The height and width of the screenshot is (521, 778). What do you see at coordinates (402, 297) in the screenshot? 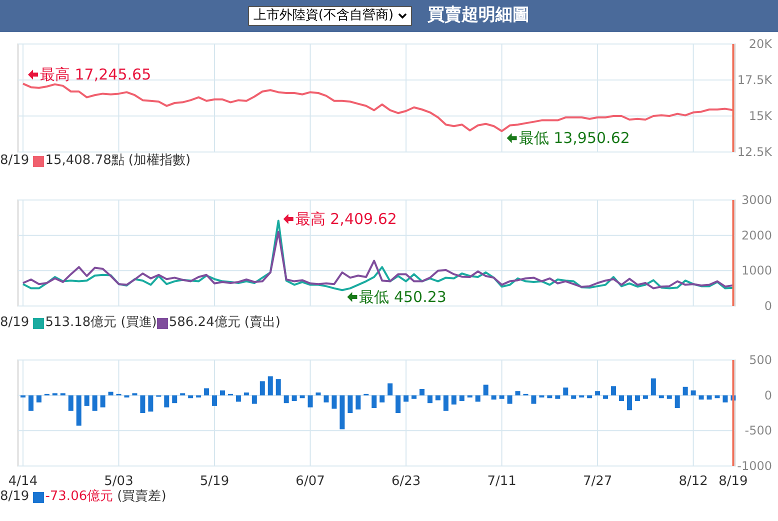
I see `annotation-label: 最低 450.23` at bounding box center [402, 297].